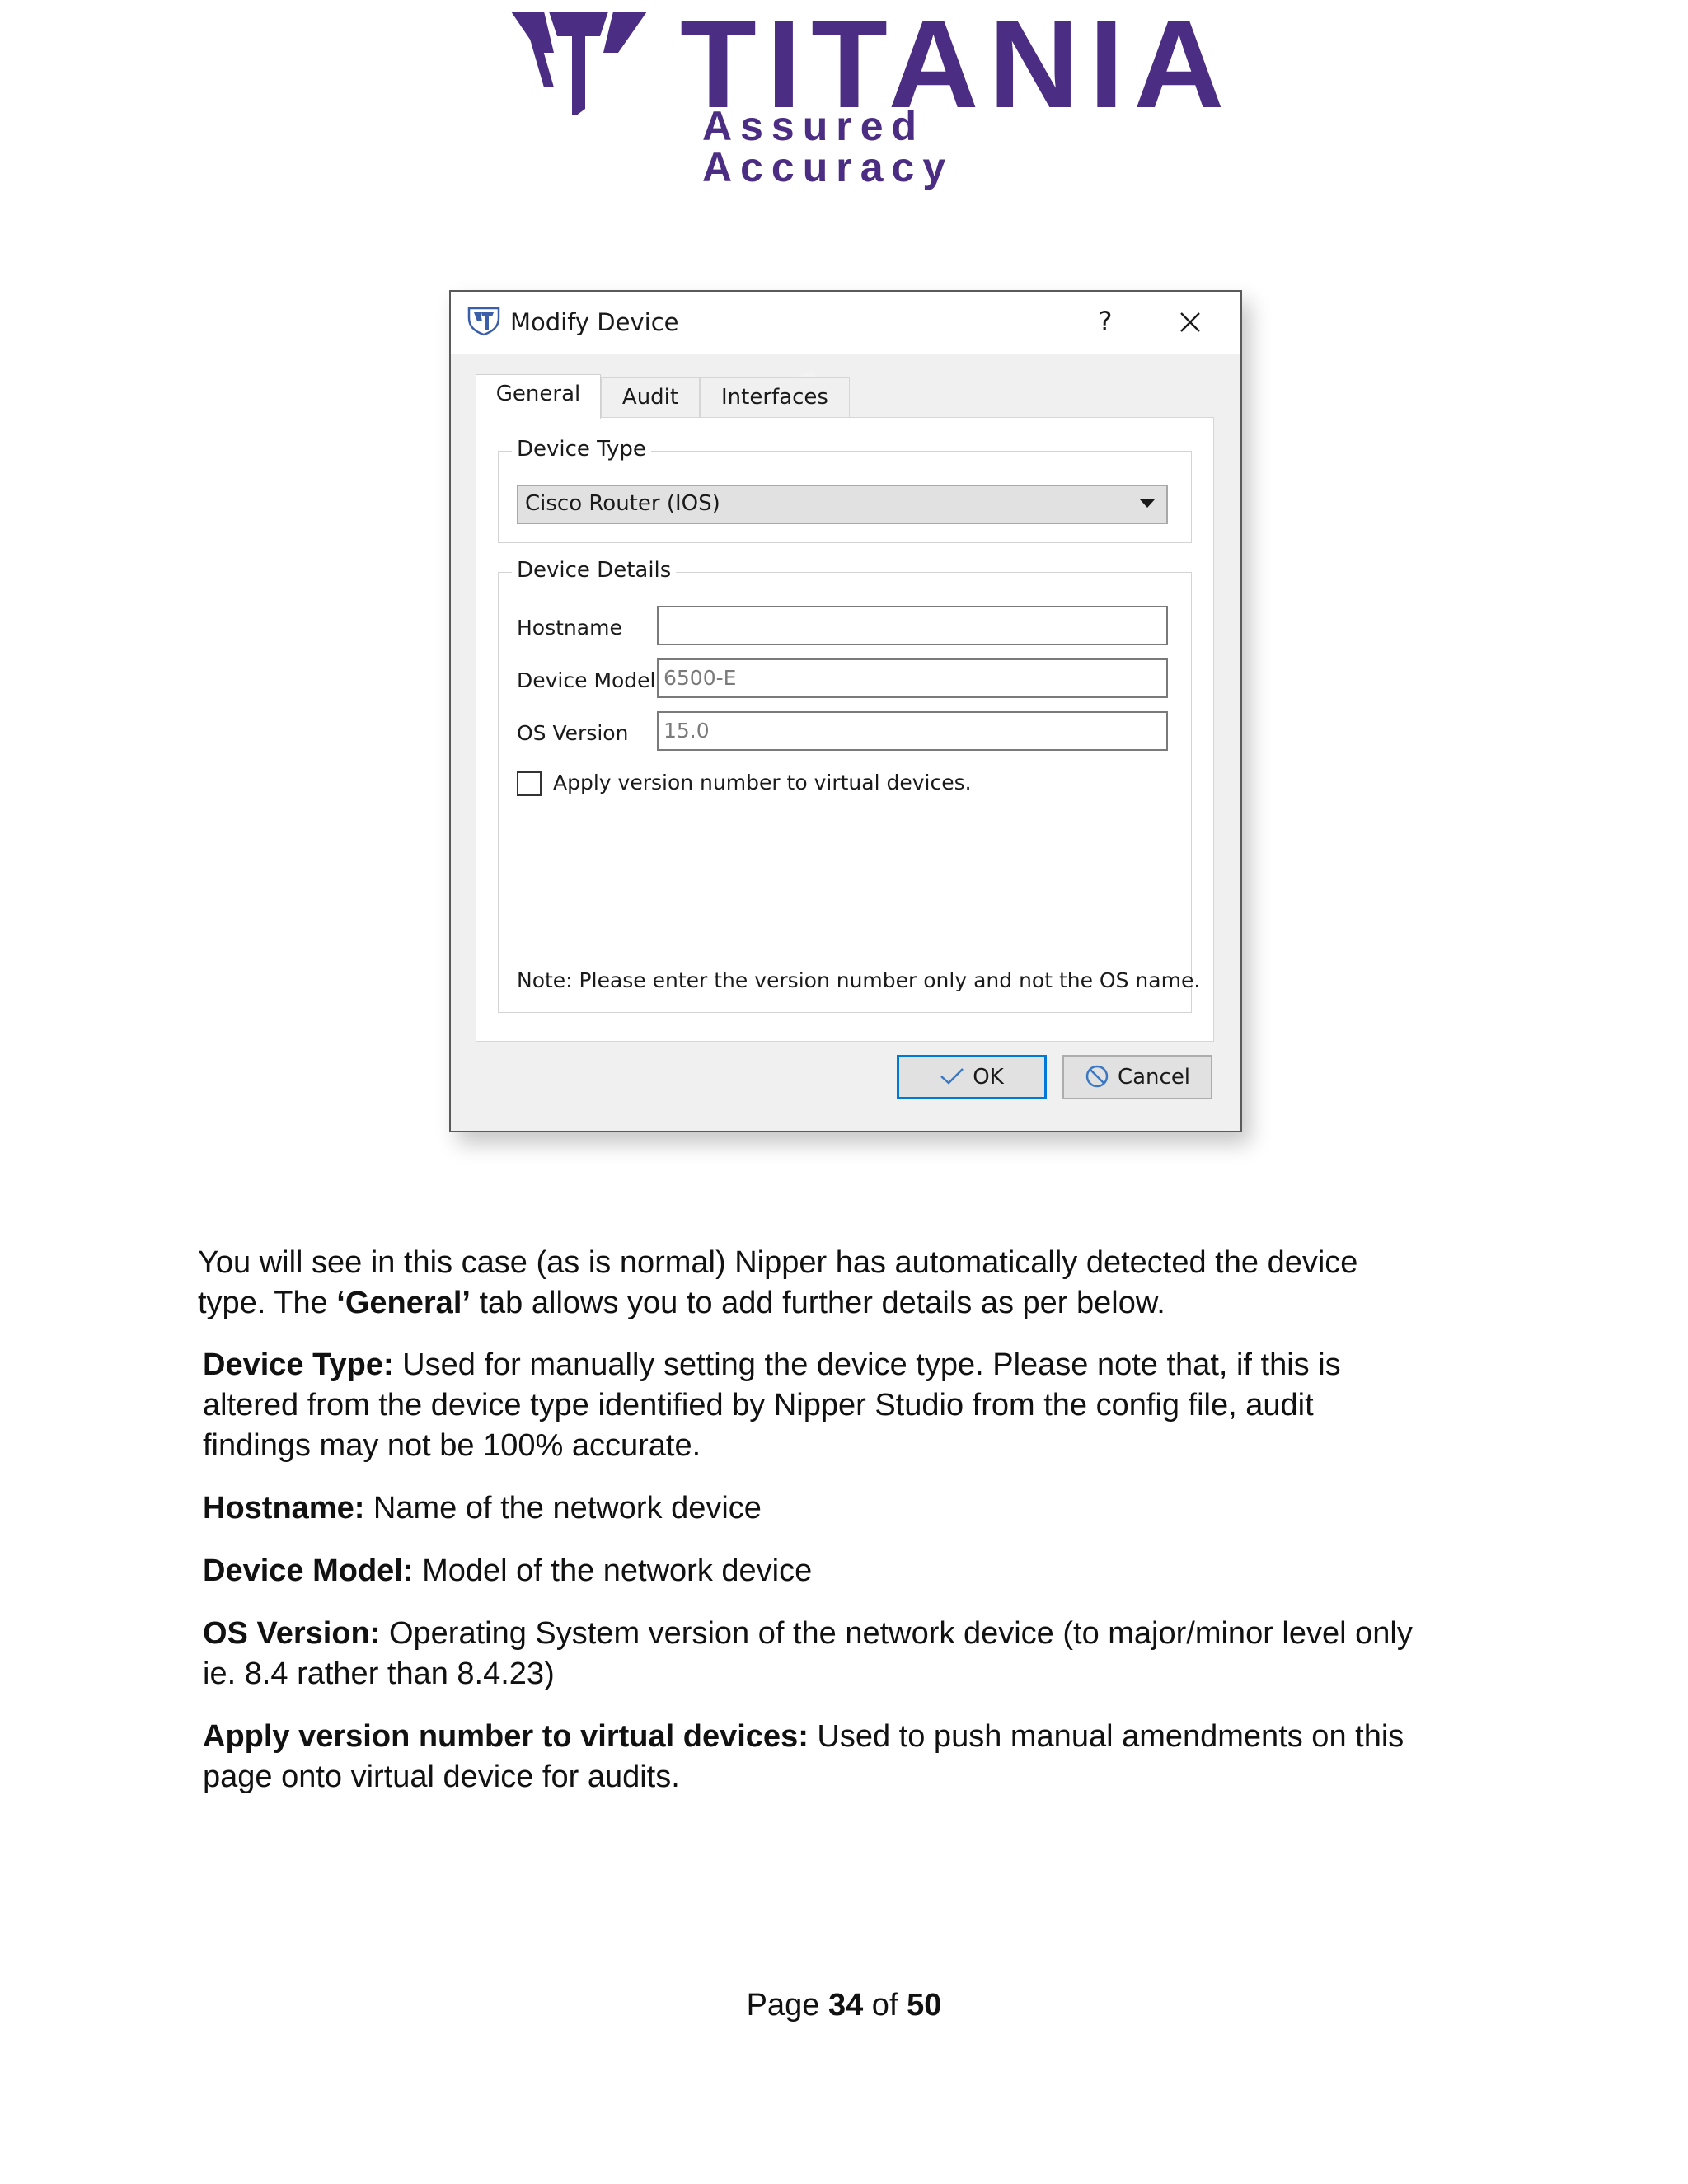  I want to click on apply-version-checkbox, so click(530, 783).